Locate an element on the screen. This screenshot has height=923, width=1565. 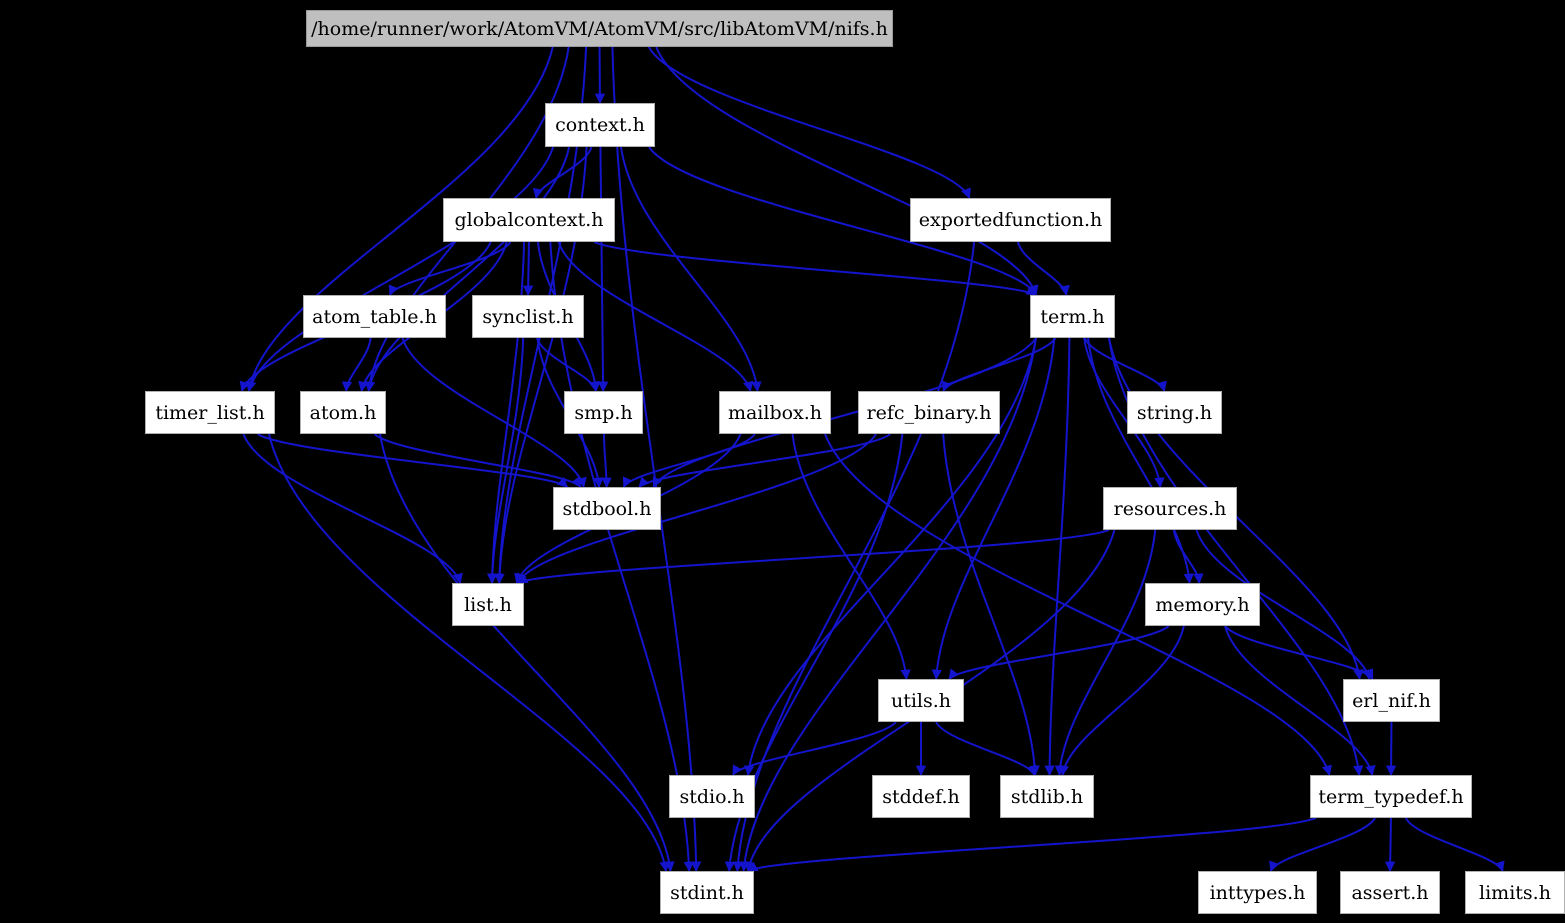
node-resources: resources.h is located at coordinates (1170, 508).